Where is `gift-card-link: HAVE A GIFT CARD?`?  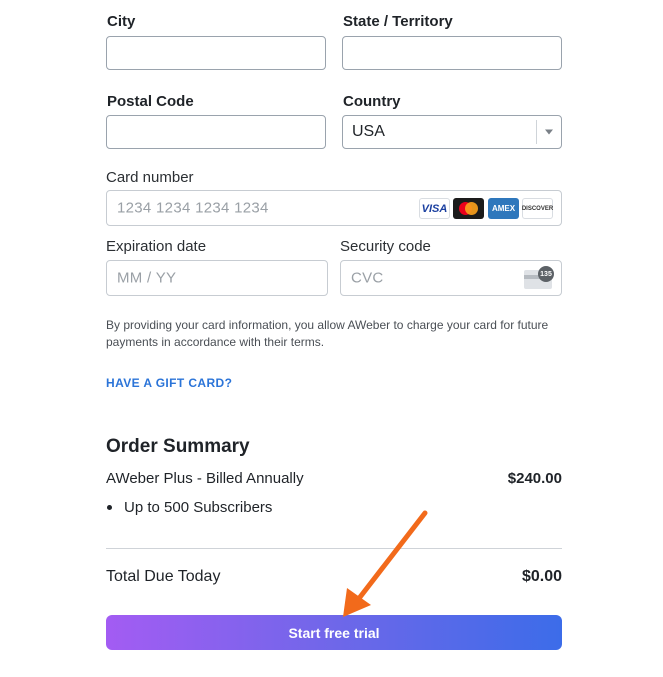
gift-card-link: HAVE A GIFT CARD? is located at coordinates (169, 383).